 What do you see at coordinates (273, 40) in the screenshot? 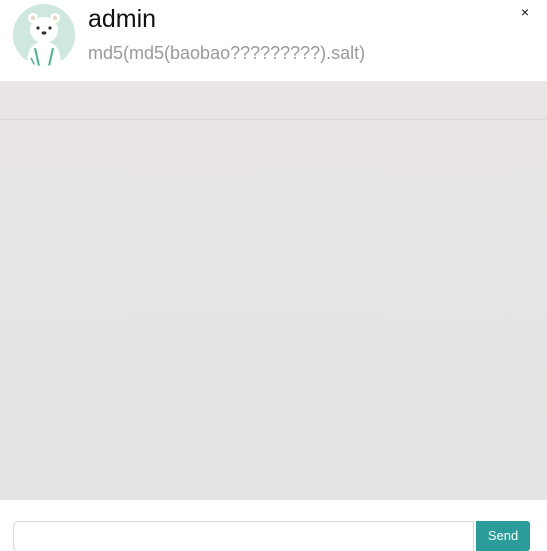
I see `chat-header: admin md5(md5(baobao?????????).salt) ×` at bounding box center [273, 40].